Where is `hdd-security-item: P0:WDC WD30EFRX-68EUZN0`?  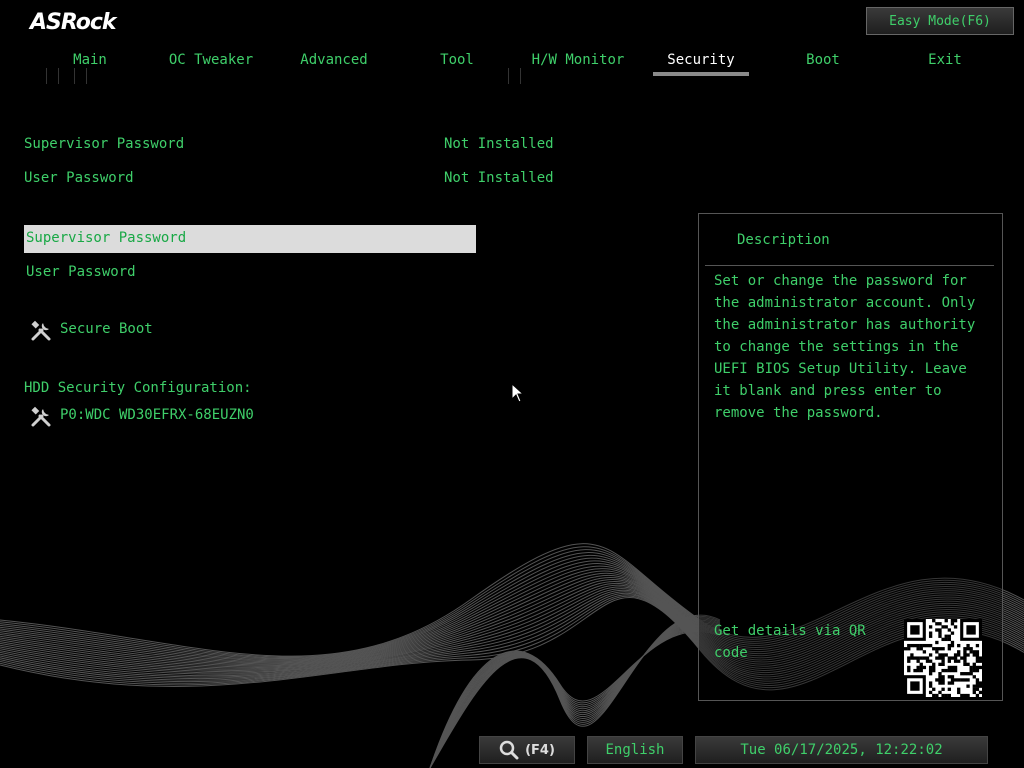 hdd-security-item: P0:WDC WD30EFRX-68EUZN0 is located at coordinates (157, 415).